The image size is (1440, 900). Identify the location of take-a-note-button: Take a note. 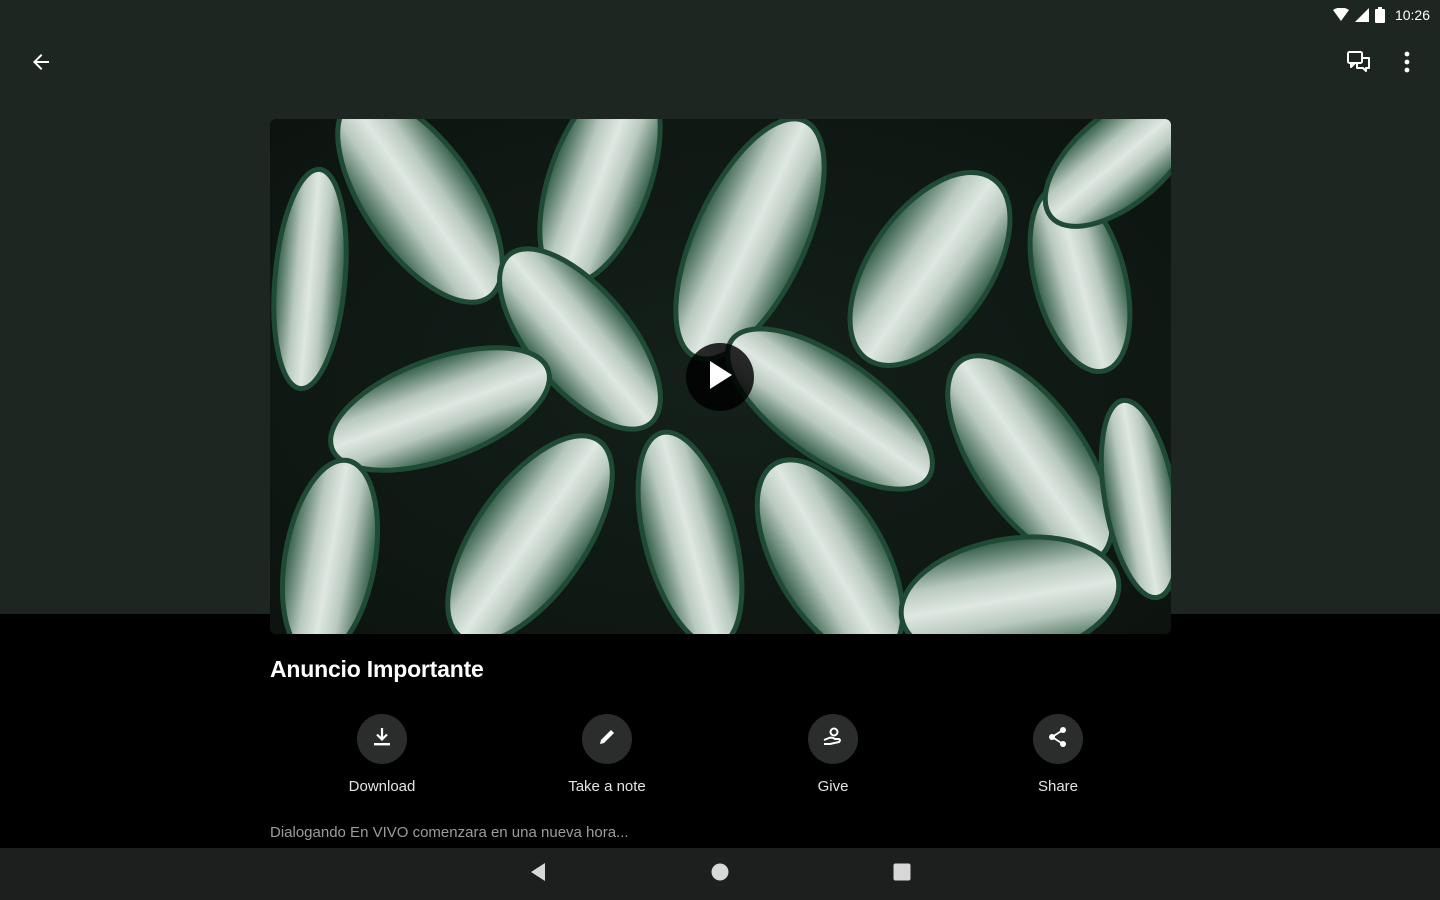
(607, 754).